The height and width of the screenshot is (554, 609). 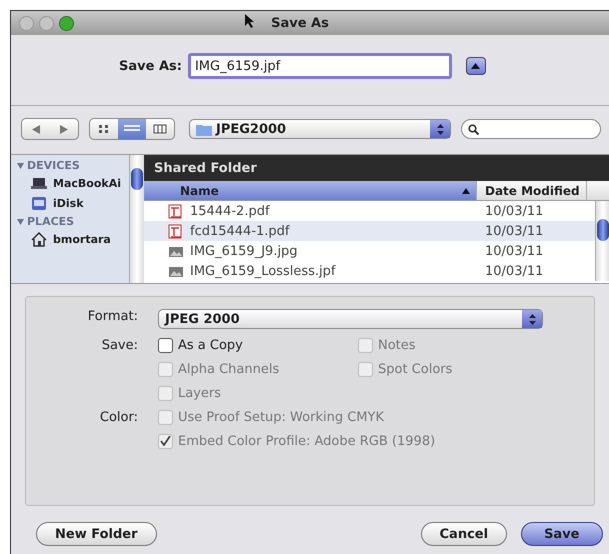 What do you see at coordinates (250, 21) in the screenshot?
I see `mouse-pointer-icon` at bounding box center [250, 21].